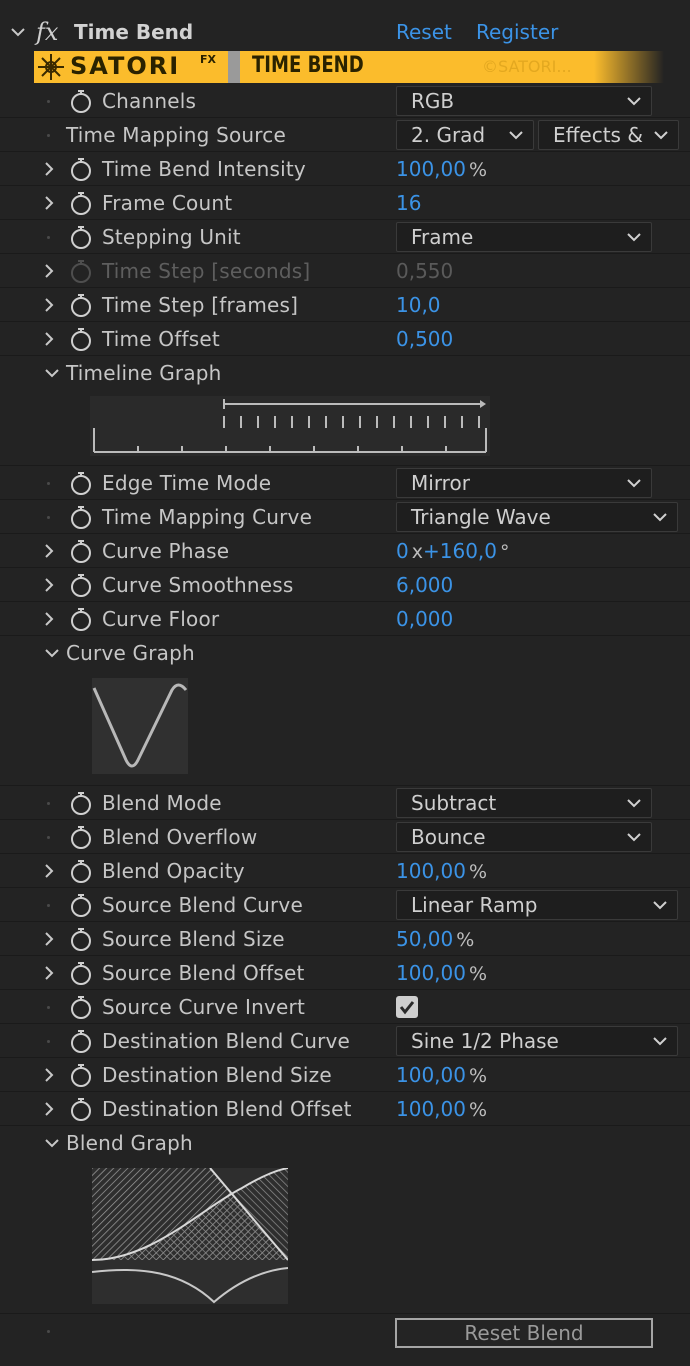 This screenshot has height=1366, width=690. Describe the element at coordinates (608, 135) in the screenshot. I see `effects-source-dropdown: Effects & M` at that location.